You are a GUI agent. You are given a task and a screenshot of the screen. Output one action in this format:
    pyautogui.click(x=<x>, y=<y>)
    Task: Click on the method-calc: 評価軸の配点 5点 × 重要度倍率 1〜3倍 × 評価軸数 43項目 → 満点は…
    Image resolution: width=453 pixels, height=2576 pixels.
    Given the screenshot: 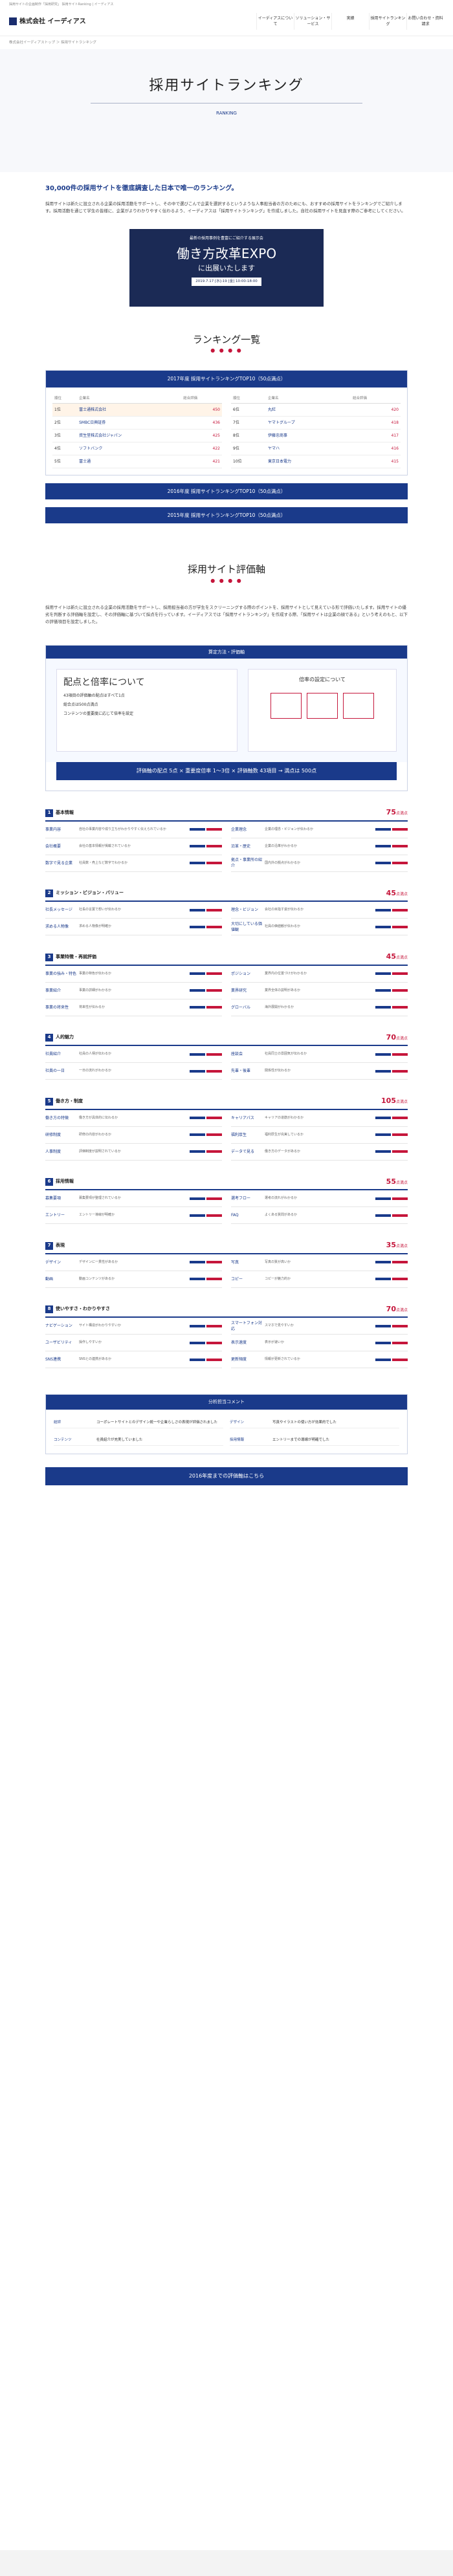 What is the action you would take?
    pyautogui.click(x=226, y=771)
    